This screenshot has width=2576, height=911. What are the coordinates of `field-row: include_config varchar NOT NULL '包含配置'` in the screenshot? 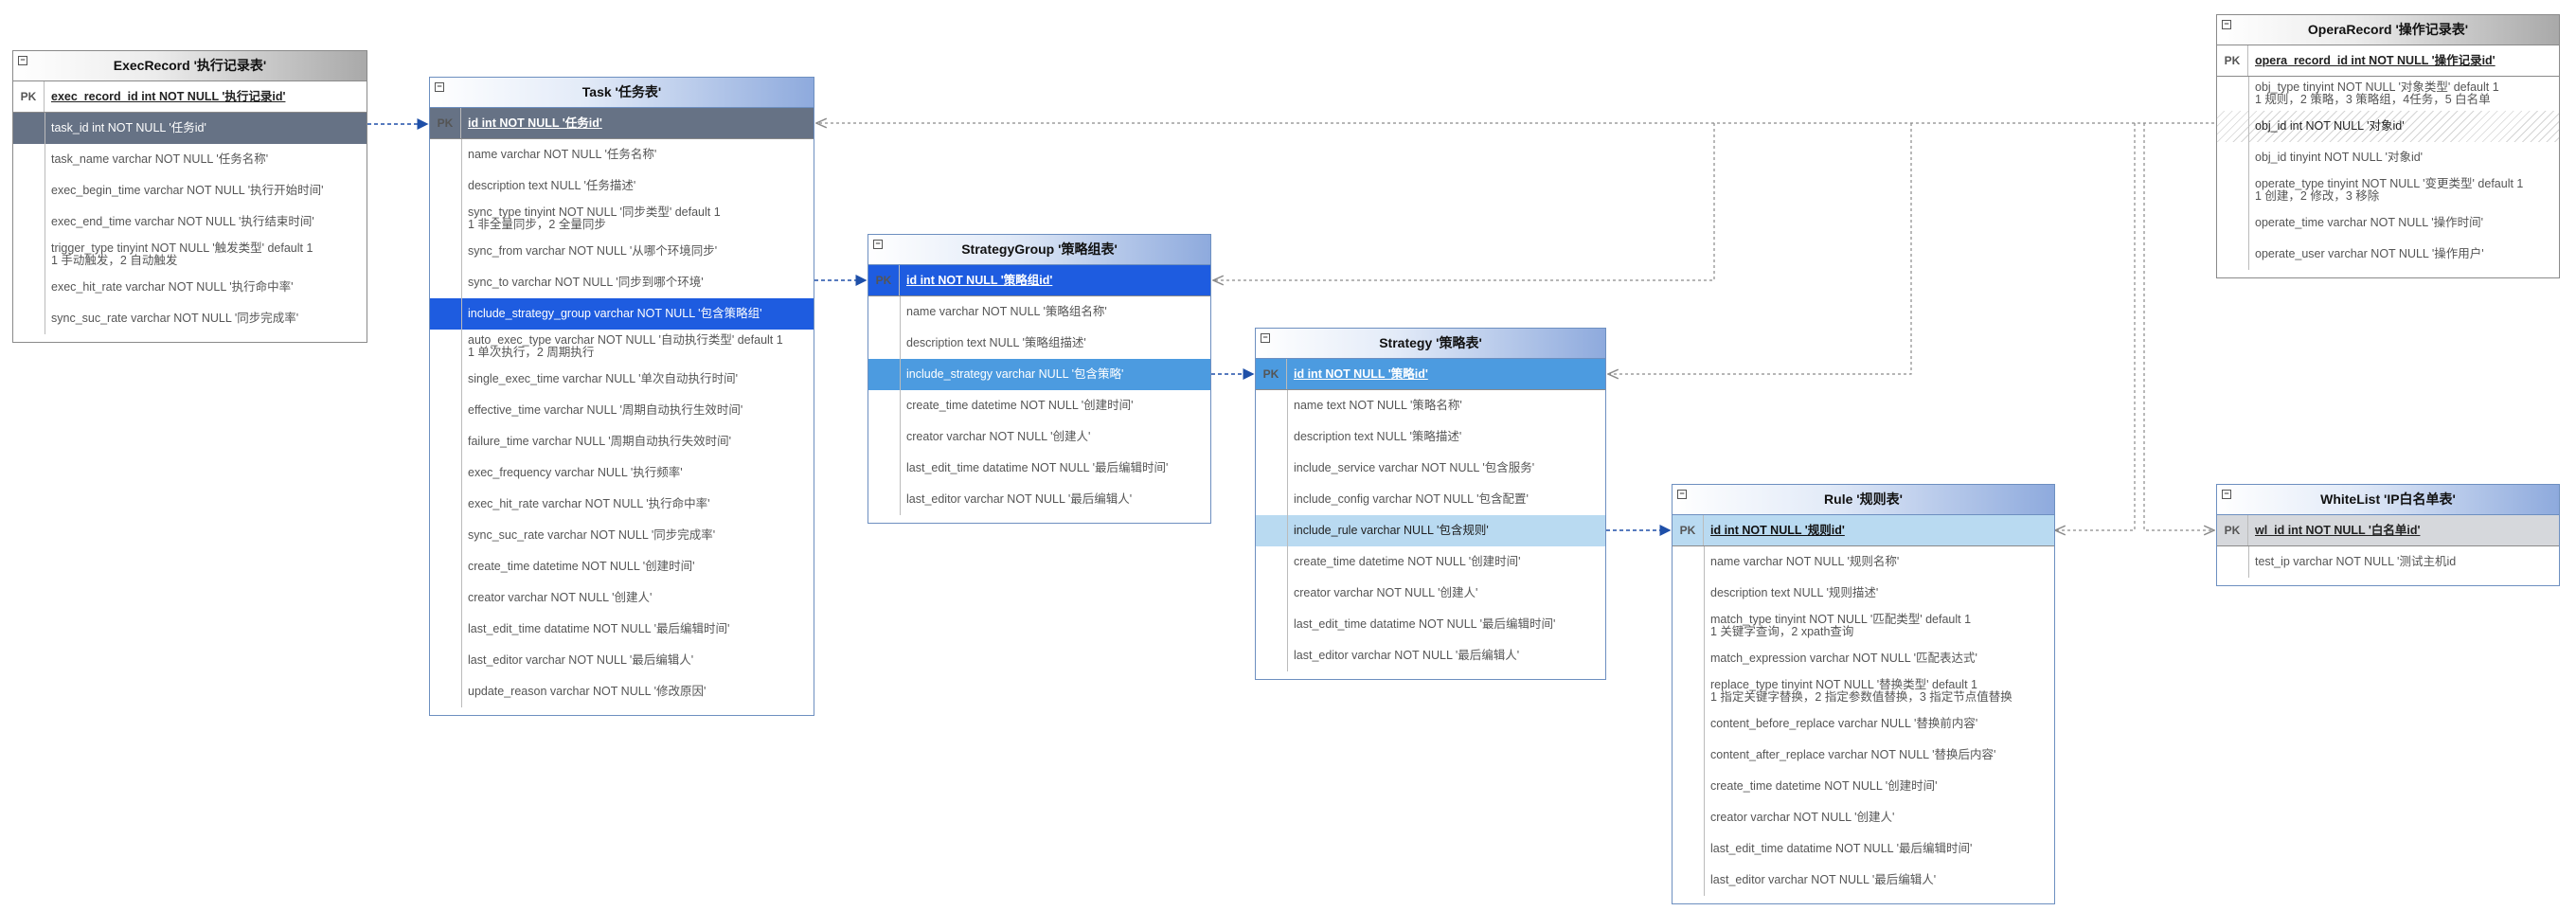 It's located at (1430, 499).